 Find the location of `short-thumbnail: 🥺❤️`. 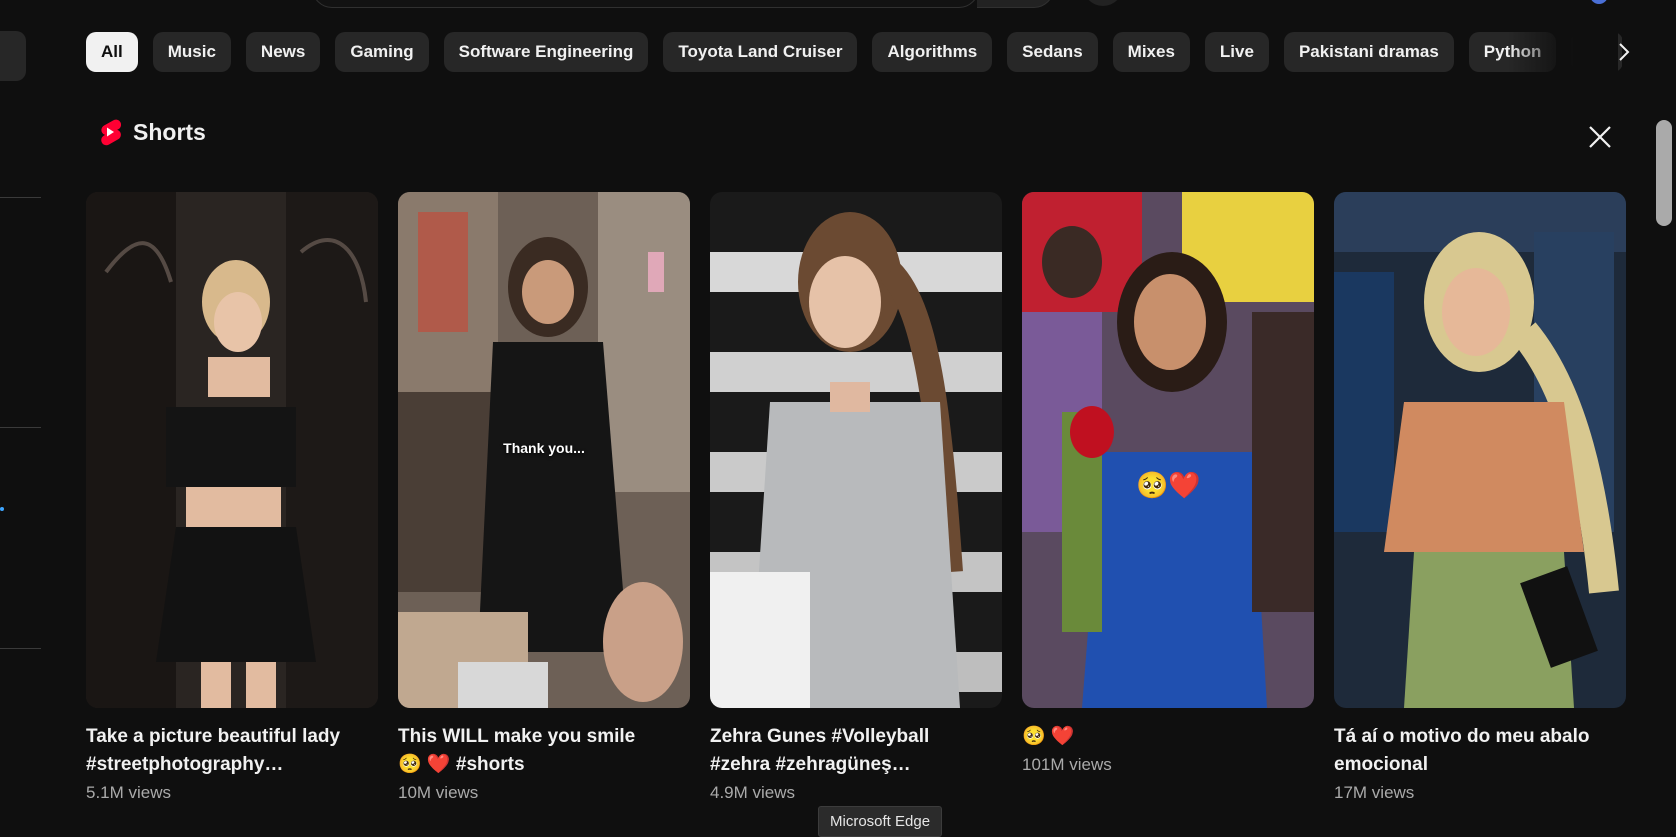

short-thumbnail: 🥺❤️ is located at coordinates (1168, 450).